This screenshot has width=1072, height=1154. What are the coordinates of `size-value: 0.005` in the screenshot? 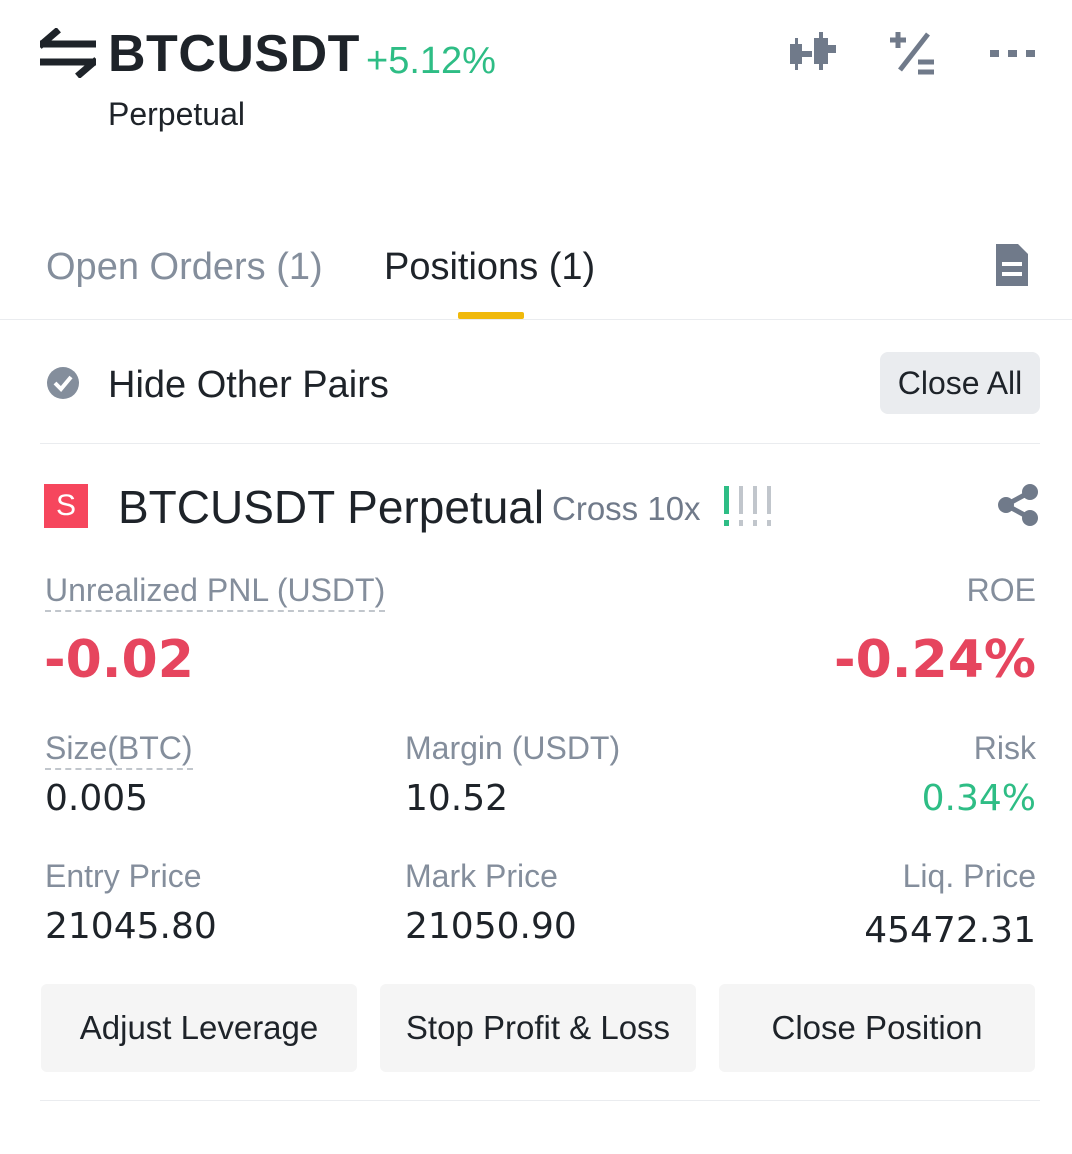 It's located at (97, 798).